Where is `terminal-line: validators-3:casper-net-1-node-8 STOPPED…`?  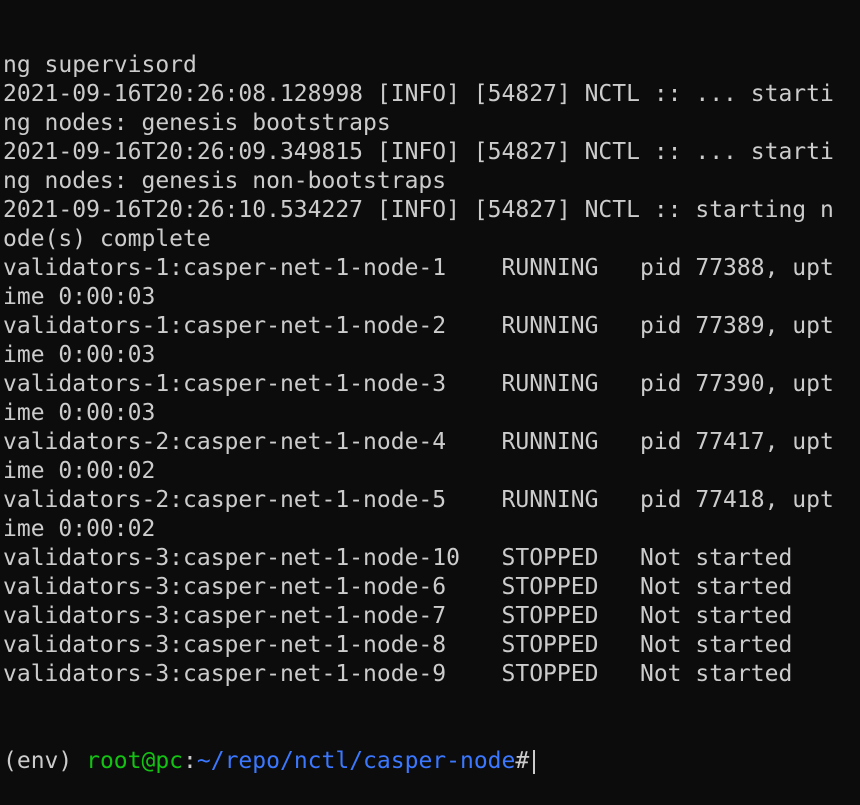
terminal-line: validators-3:casper-net-1-node-8 STOPPED… is located at coordinates (398, 645).